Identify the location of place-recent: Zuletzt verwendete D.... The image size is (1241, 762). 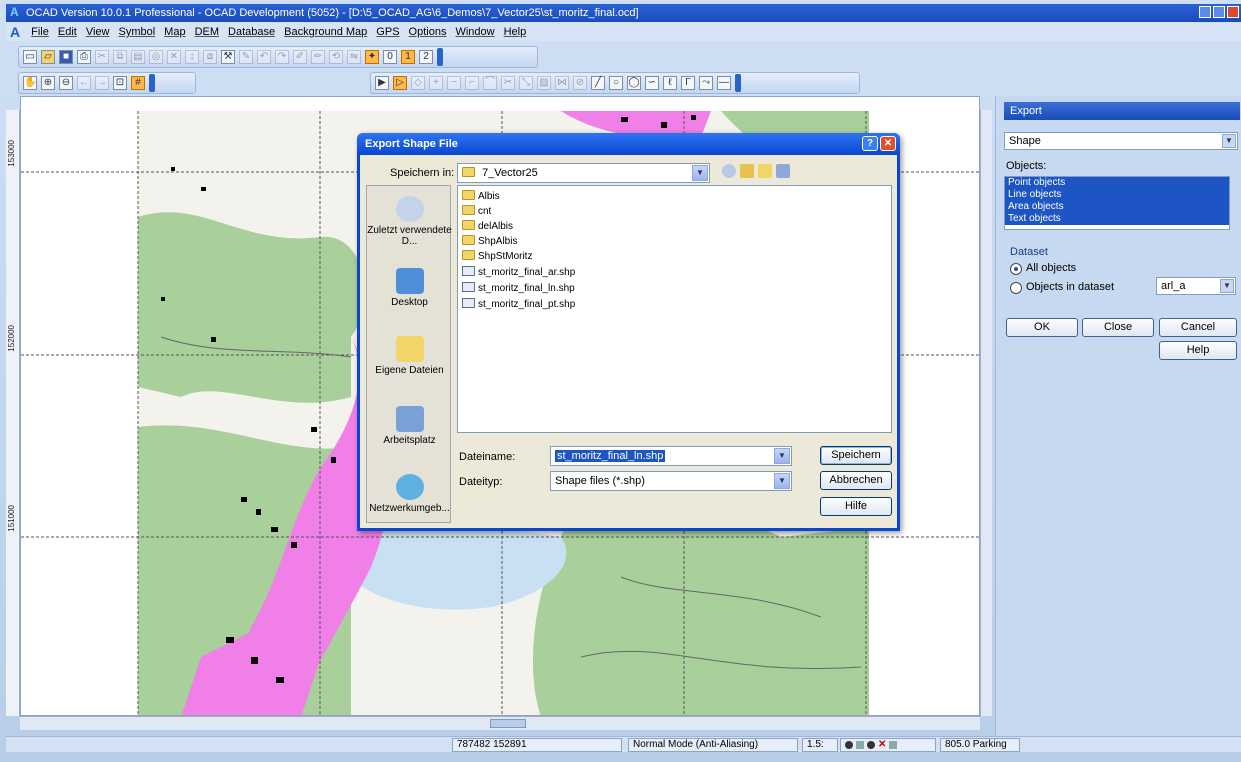
(409, 221).